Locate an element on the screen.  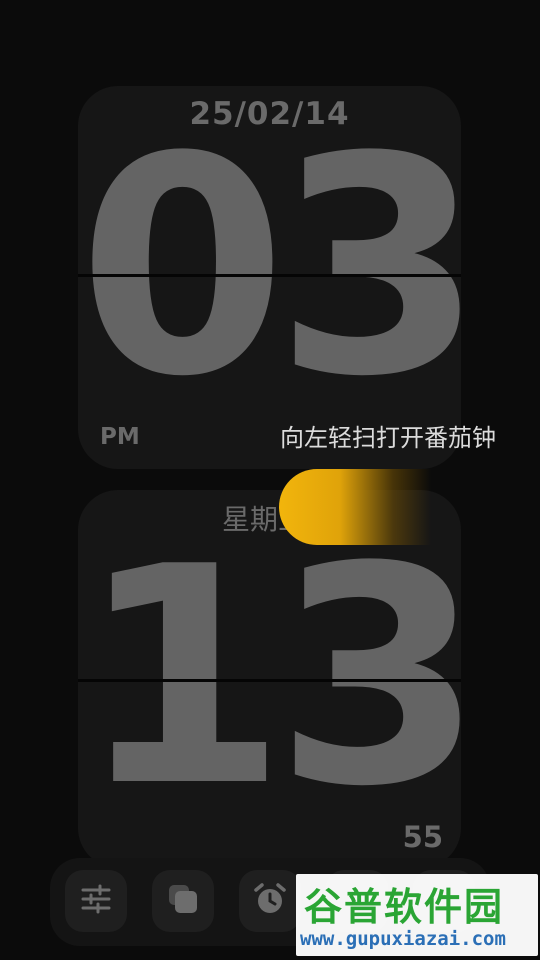
watermark: 谷普软件园 www.gupuxiazai.com is located at coordinates (417, 915).